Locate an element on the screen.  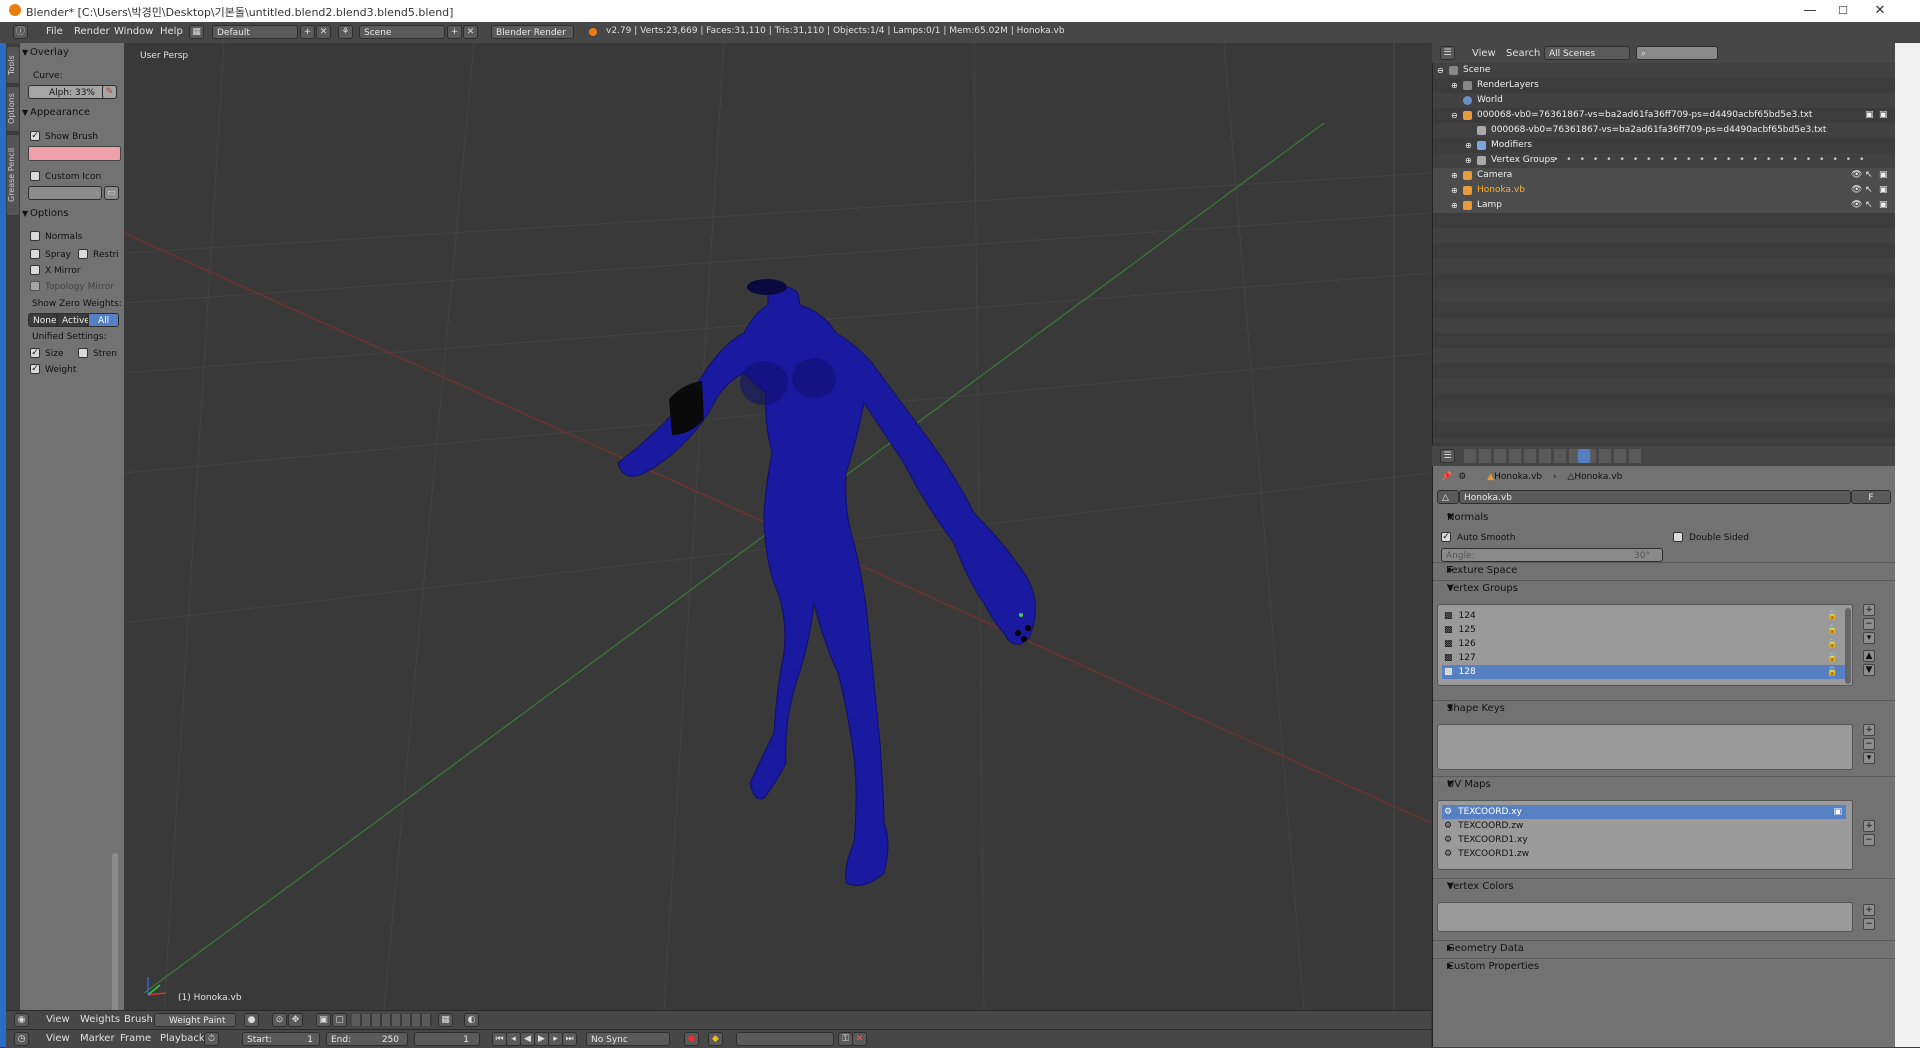
auto-smooth-angle-field: Angle: 30° is located at coordinates (1552, 555).